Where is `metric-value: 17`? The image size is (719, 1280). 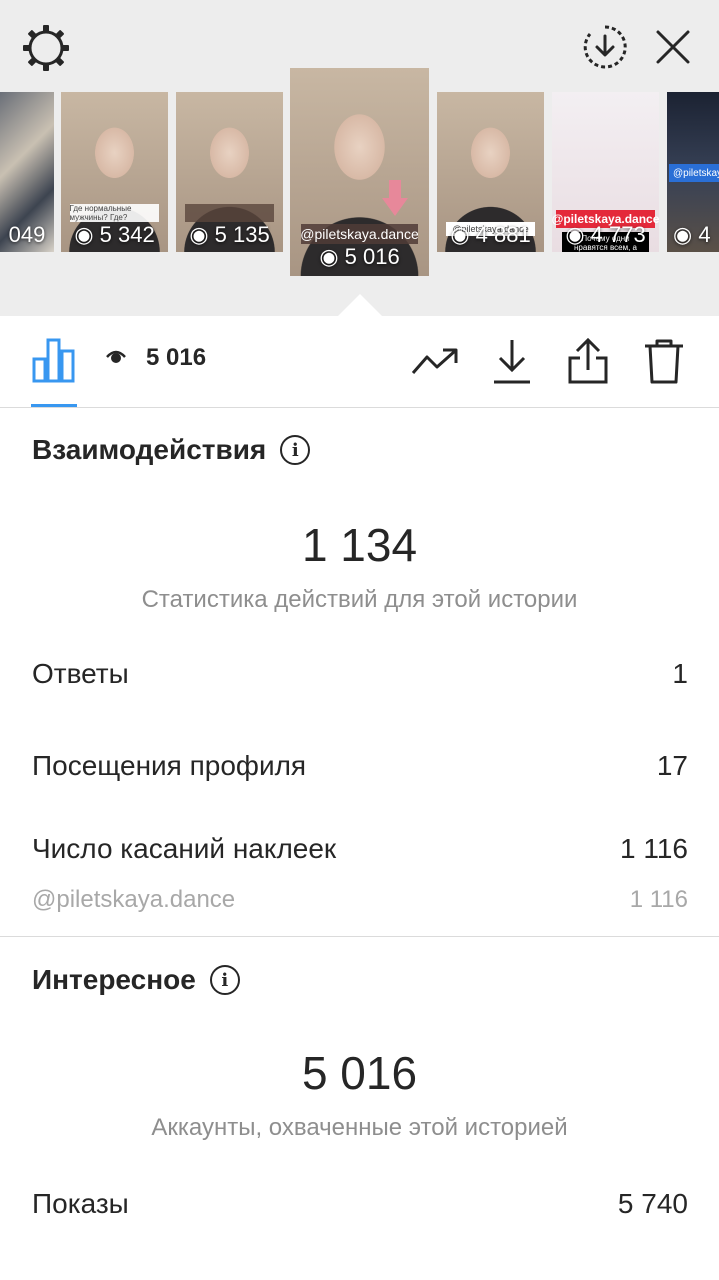 metric-value: 17 is located at coordinates (672, 765).